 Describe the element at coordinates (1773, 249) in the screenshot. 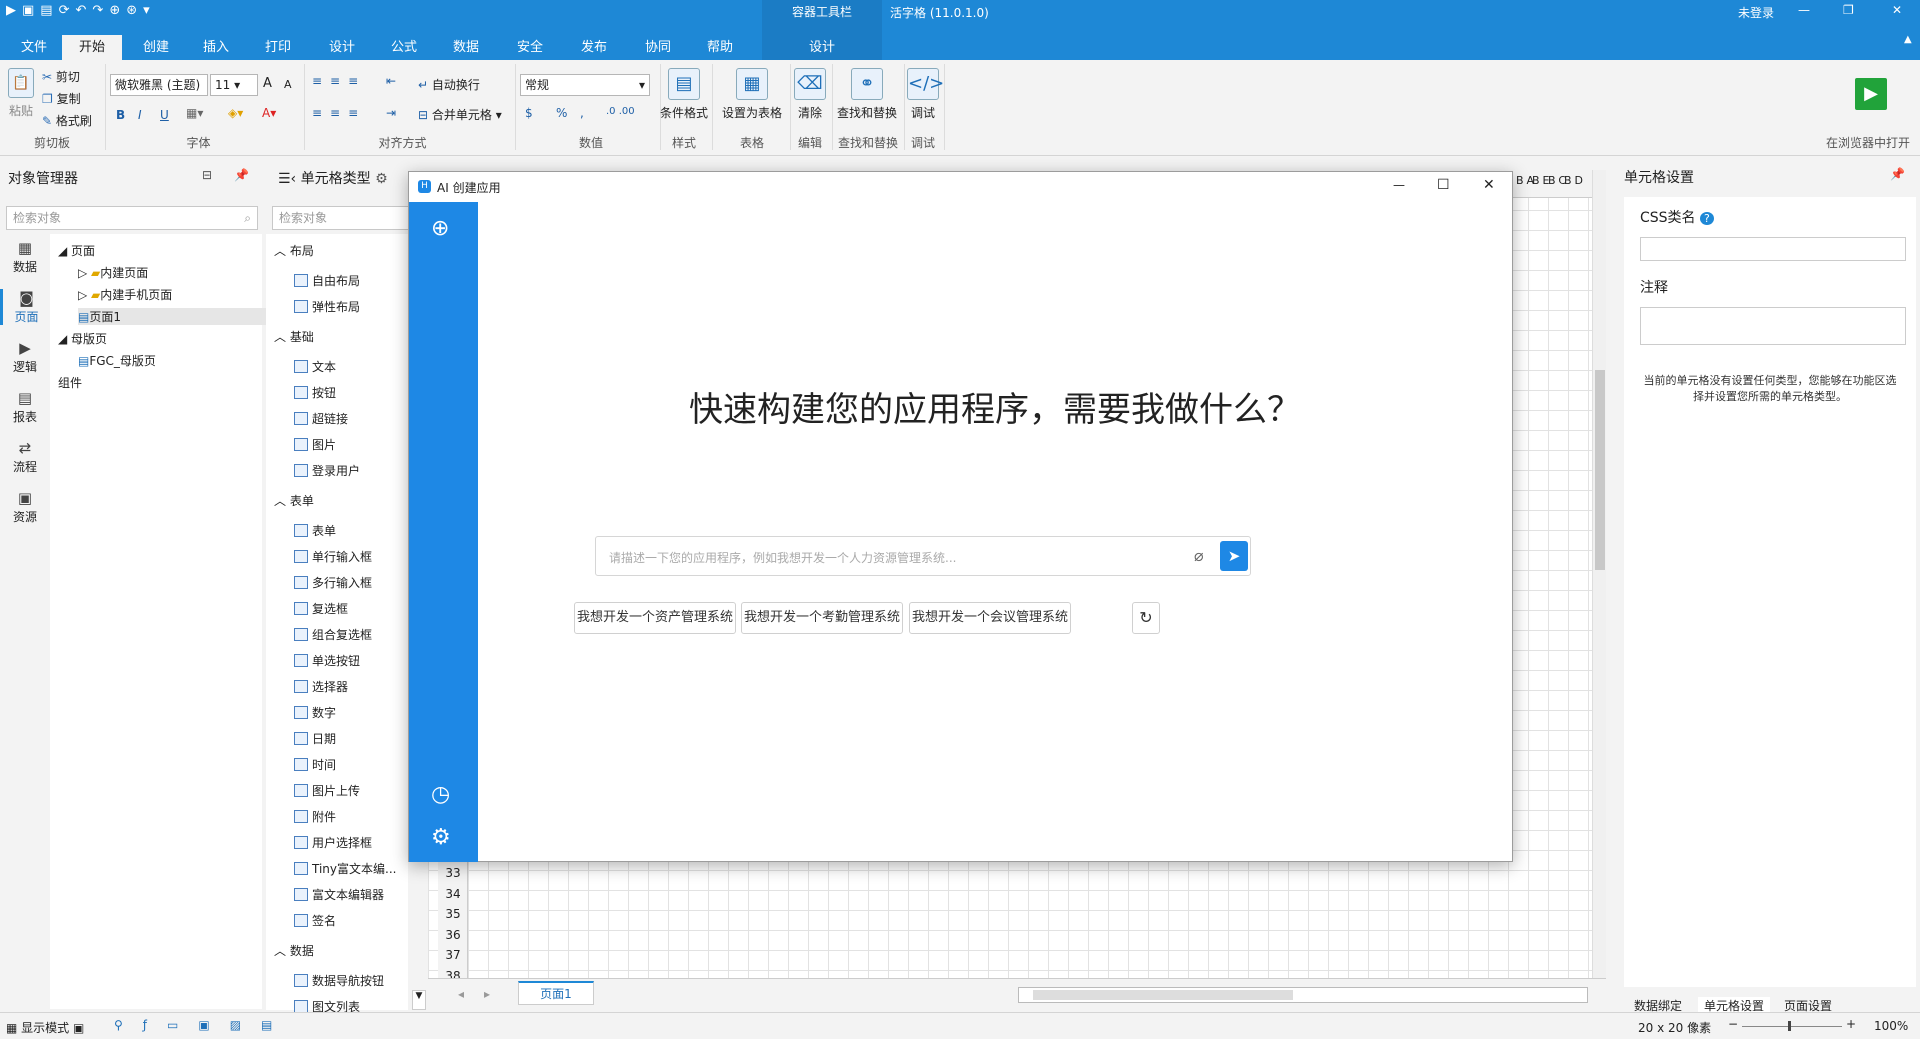

I see `css-class-input` at that location.